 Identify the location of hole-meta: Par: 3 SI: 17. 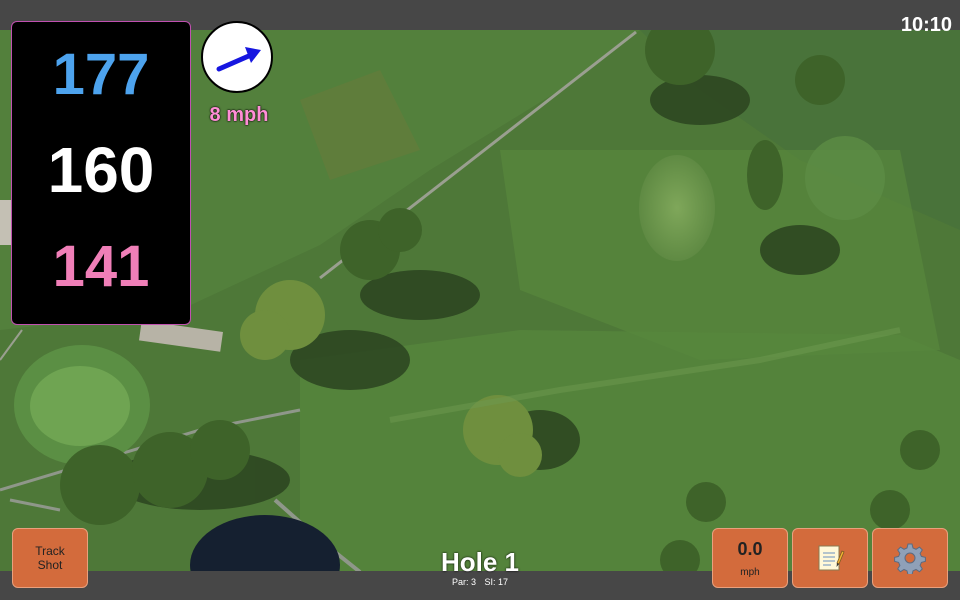
(480, 582).